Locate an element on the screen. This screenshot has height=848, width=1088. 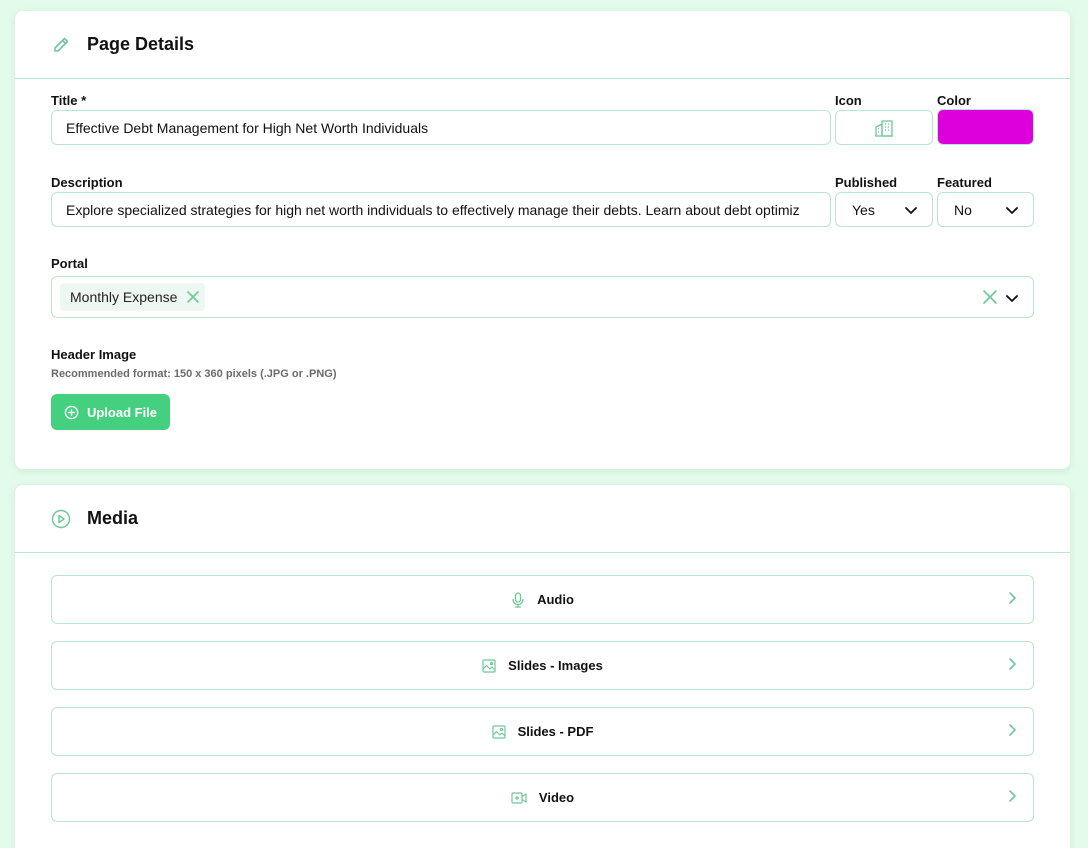
portal-label: Portal is located at coordinates (69, 263).